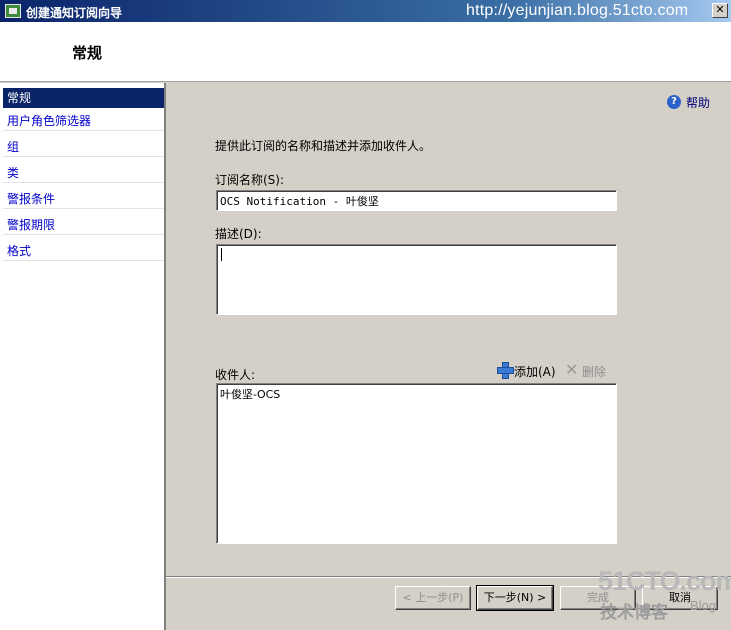 The width and height of the screenshot is (731, 630). What do you see at coordinates (83, 121) in the screenshot?
I see `sidebar-item-user-role-filter: 用户角色筛选器` at bounding box center [83, 121].